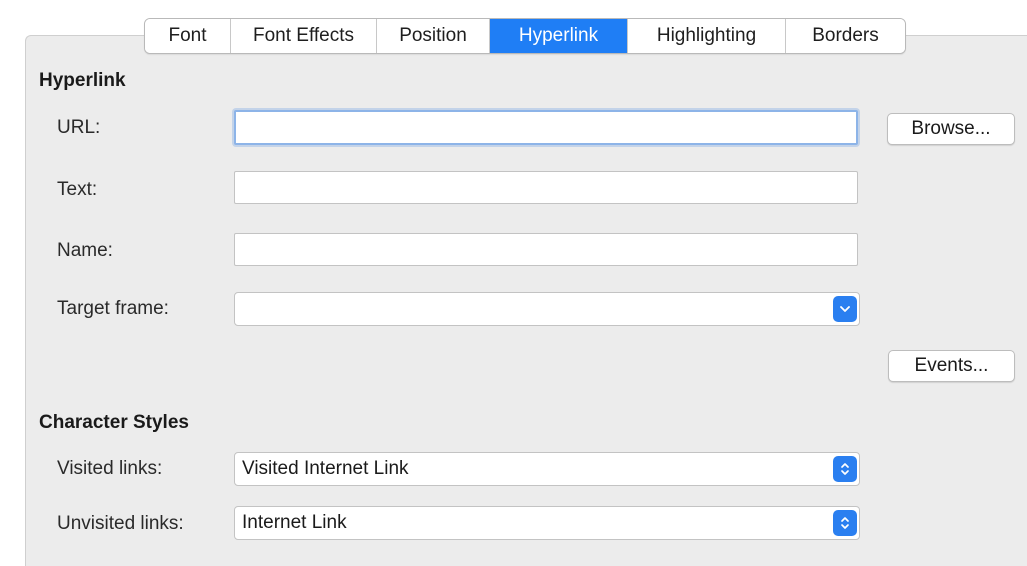 The height and width of the screenshot is (566, 1027). I want to click on target-frame-label: Target frame:, so click(113, 308).